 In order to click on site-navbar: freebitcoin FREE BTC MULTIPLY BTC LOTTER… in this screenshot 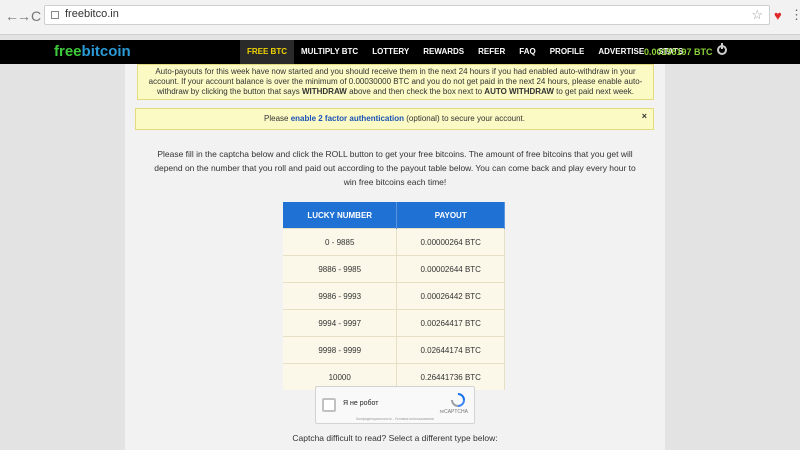, I will do `click(400, 52)`.